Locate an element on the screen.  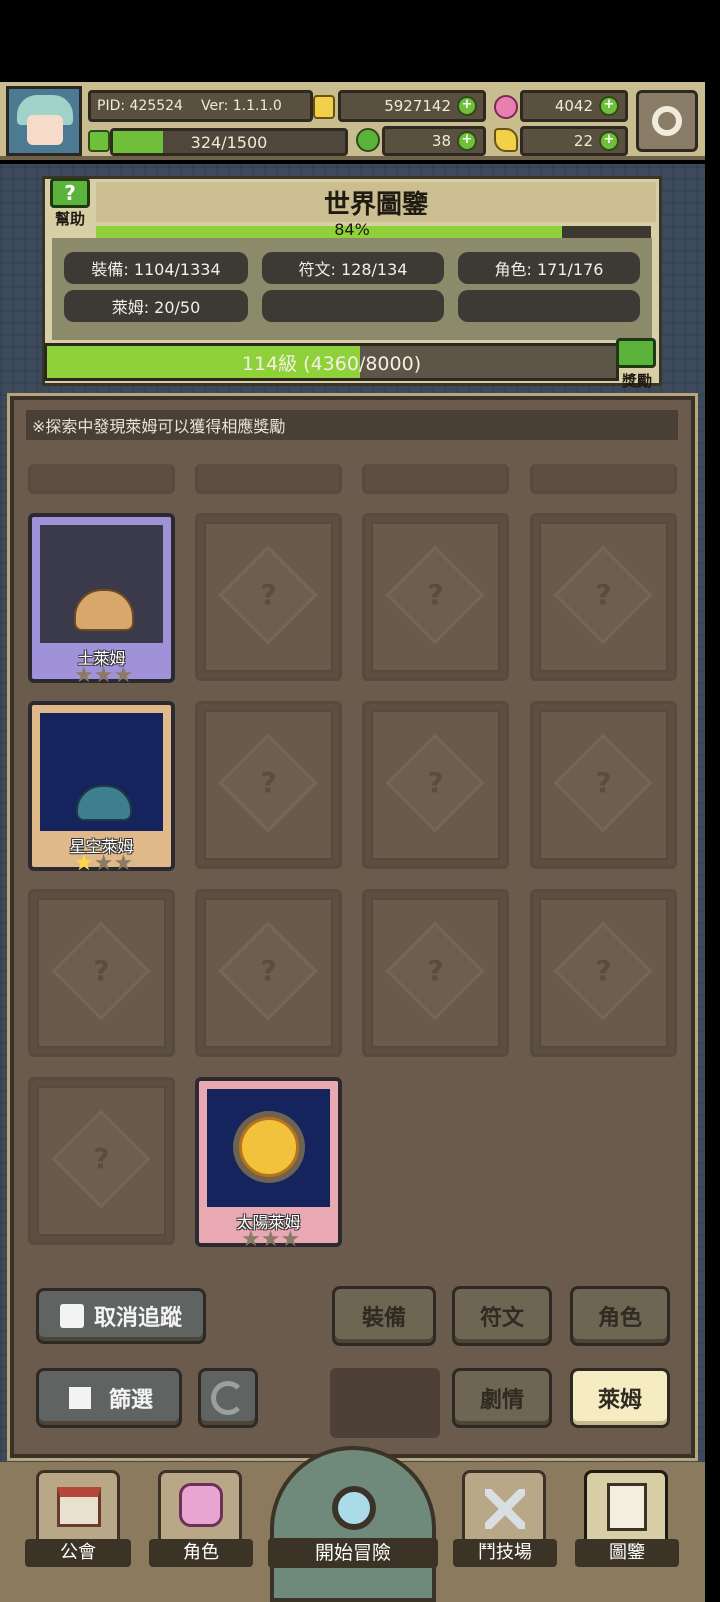
sun-slime-icon is located at coordinates (269, 1147).